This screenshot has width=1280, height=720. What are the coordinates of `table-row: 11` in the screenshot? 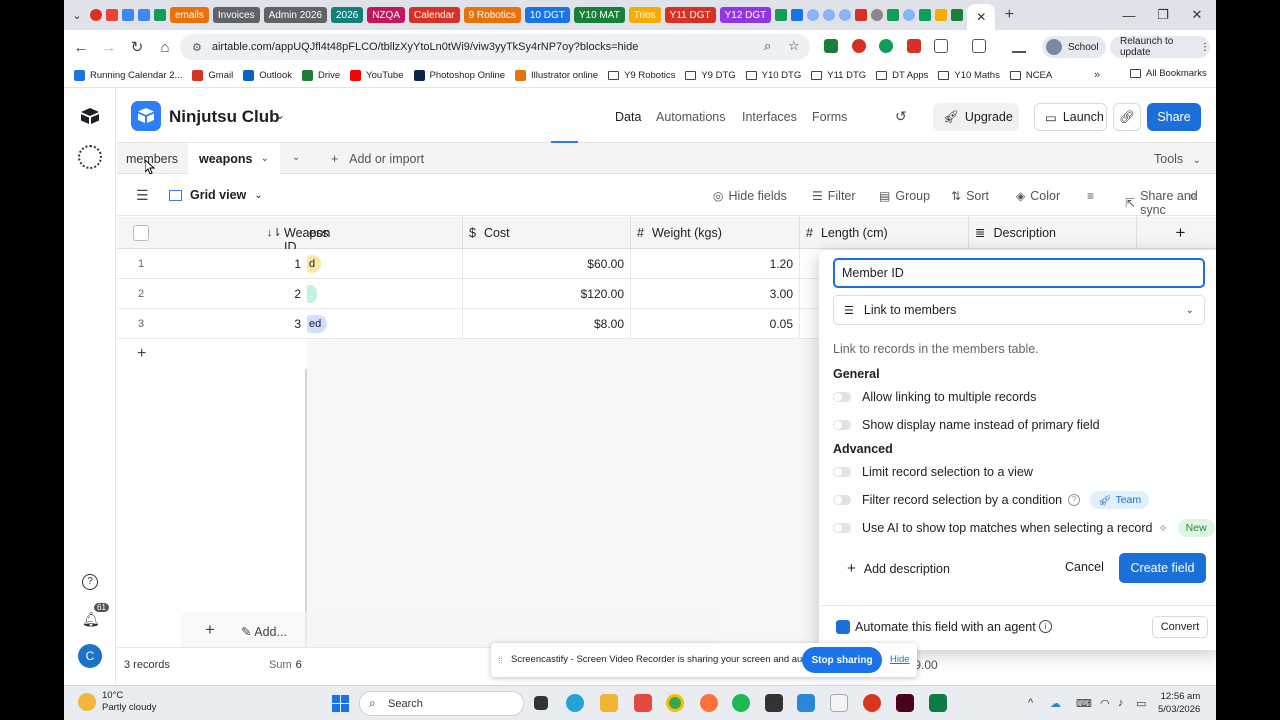 It's located at (212, 264).